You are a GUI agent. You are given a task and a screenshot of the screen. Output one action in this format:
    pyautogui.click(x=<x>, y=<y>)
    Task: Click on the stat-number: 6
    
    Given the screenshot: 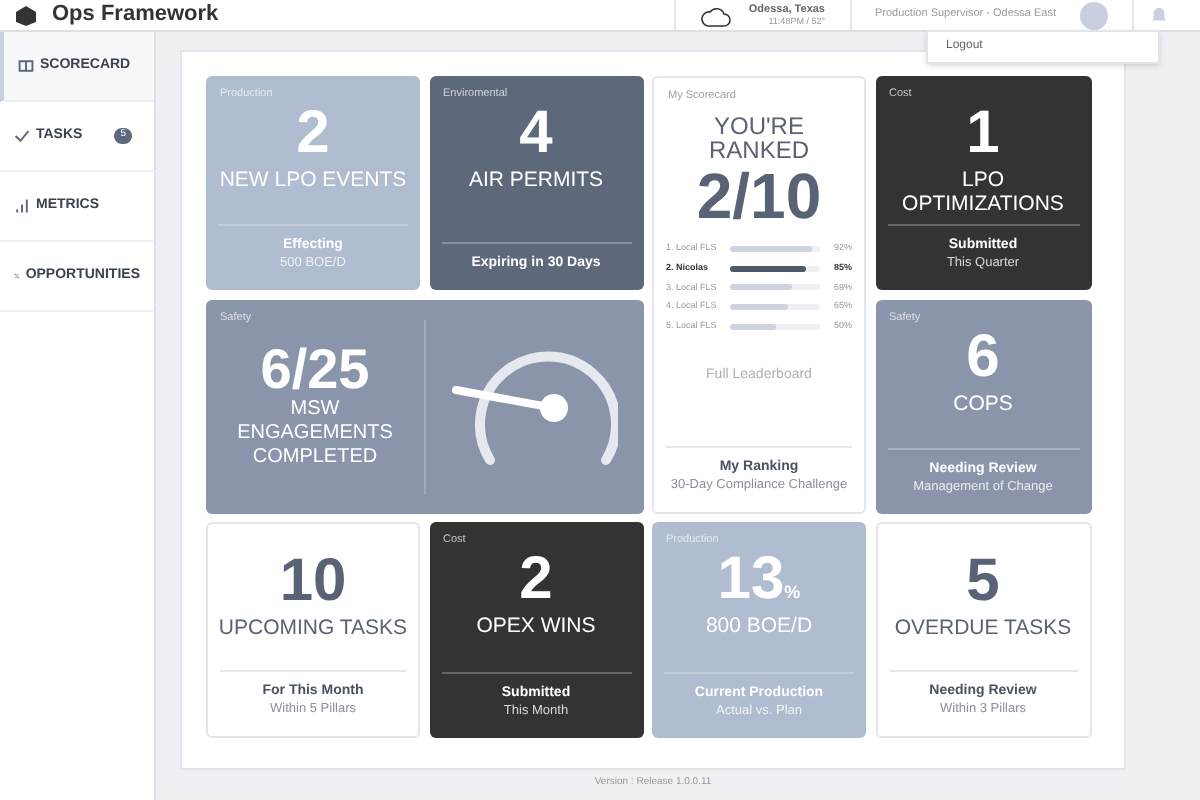 What is the action you would take?
    pyautogui.click(x=983, y=357)
    